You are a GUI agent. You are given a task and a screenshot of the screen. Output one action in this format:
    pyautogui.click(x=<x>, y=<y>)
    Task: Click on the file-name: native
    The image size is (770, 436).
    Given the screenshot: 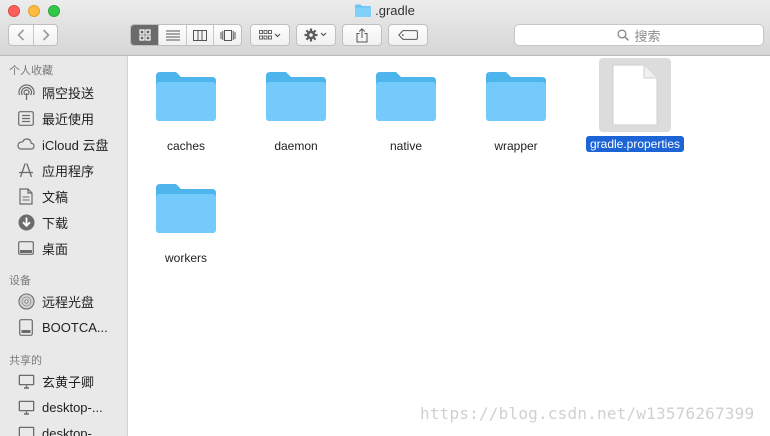 What is the action you would take?
    pyautogui.click(x=406, y=146)
    